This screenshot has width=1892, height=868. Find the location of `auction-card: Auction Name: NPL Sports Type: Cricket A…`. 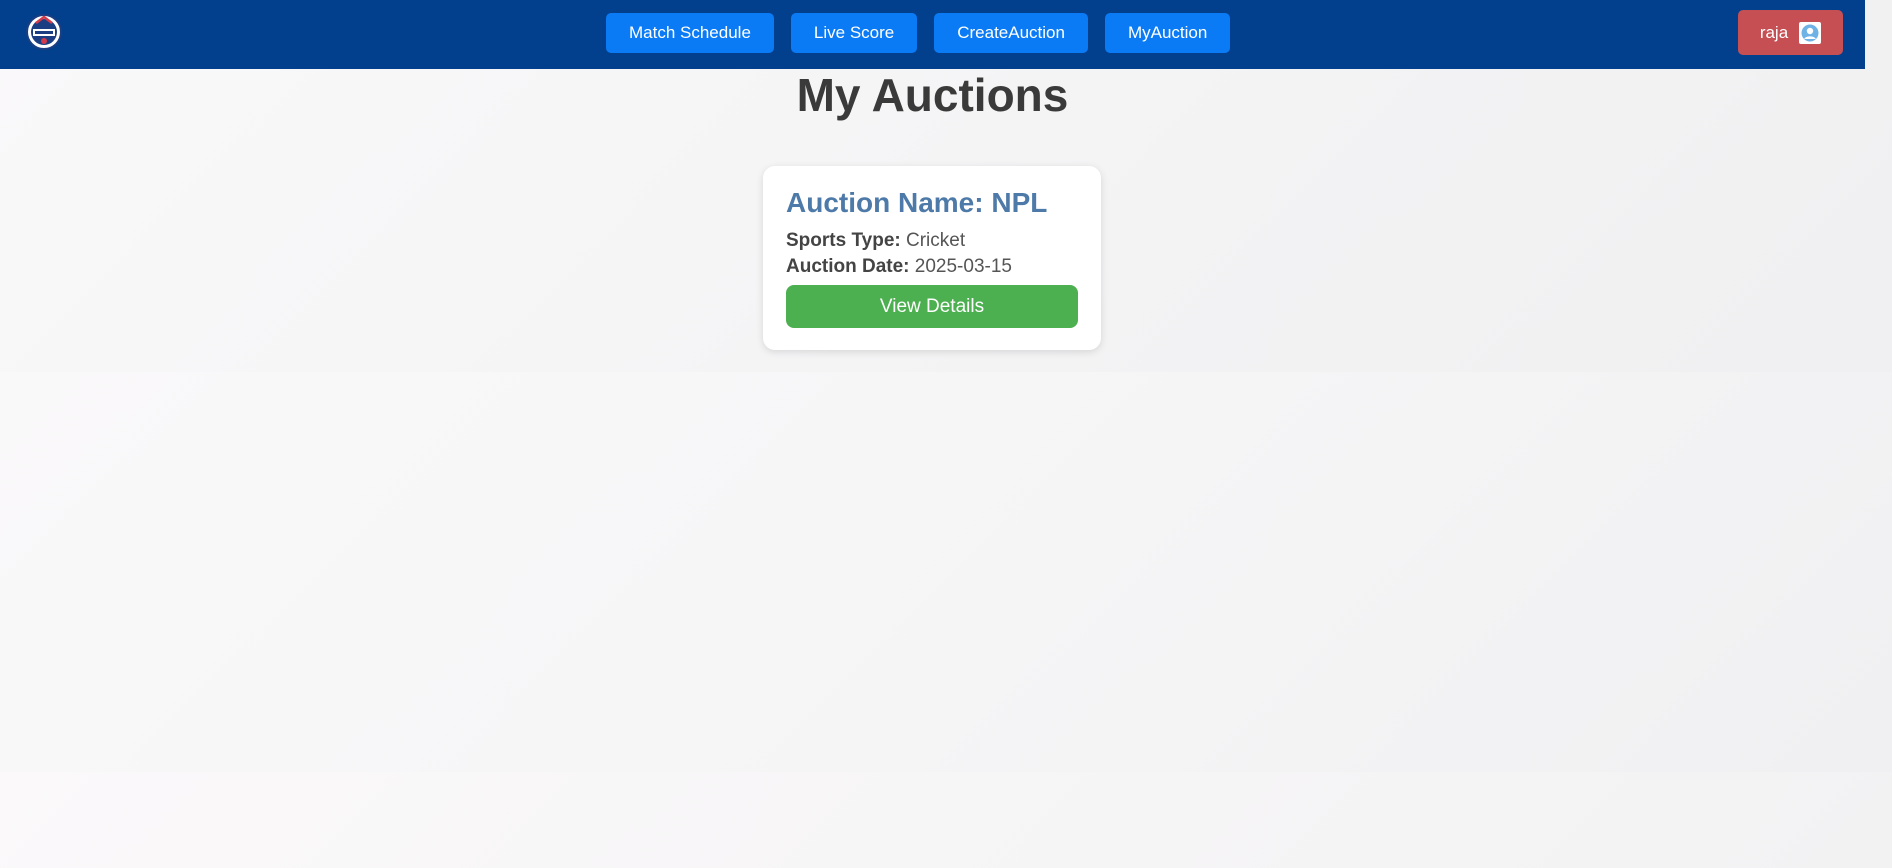

auction-card: Auction Name: NPL Sports Type: Cricket A… is located at coordinates (932, 258).